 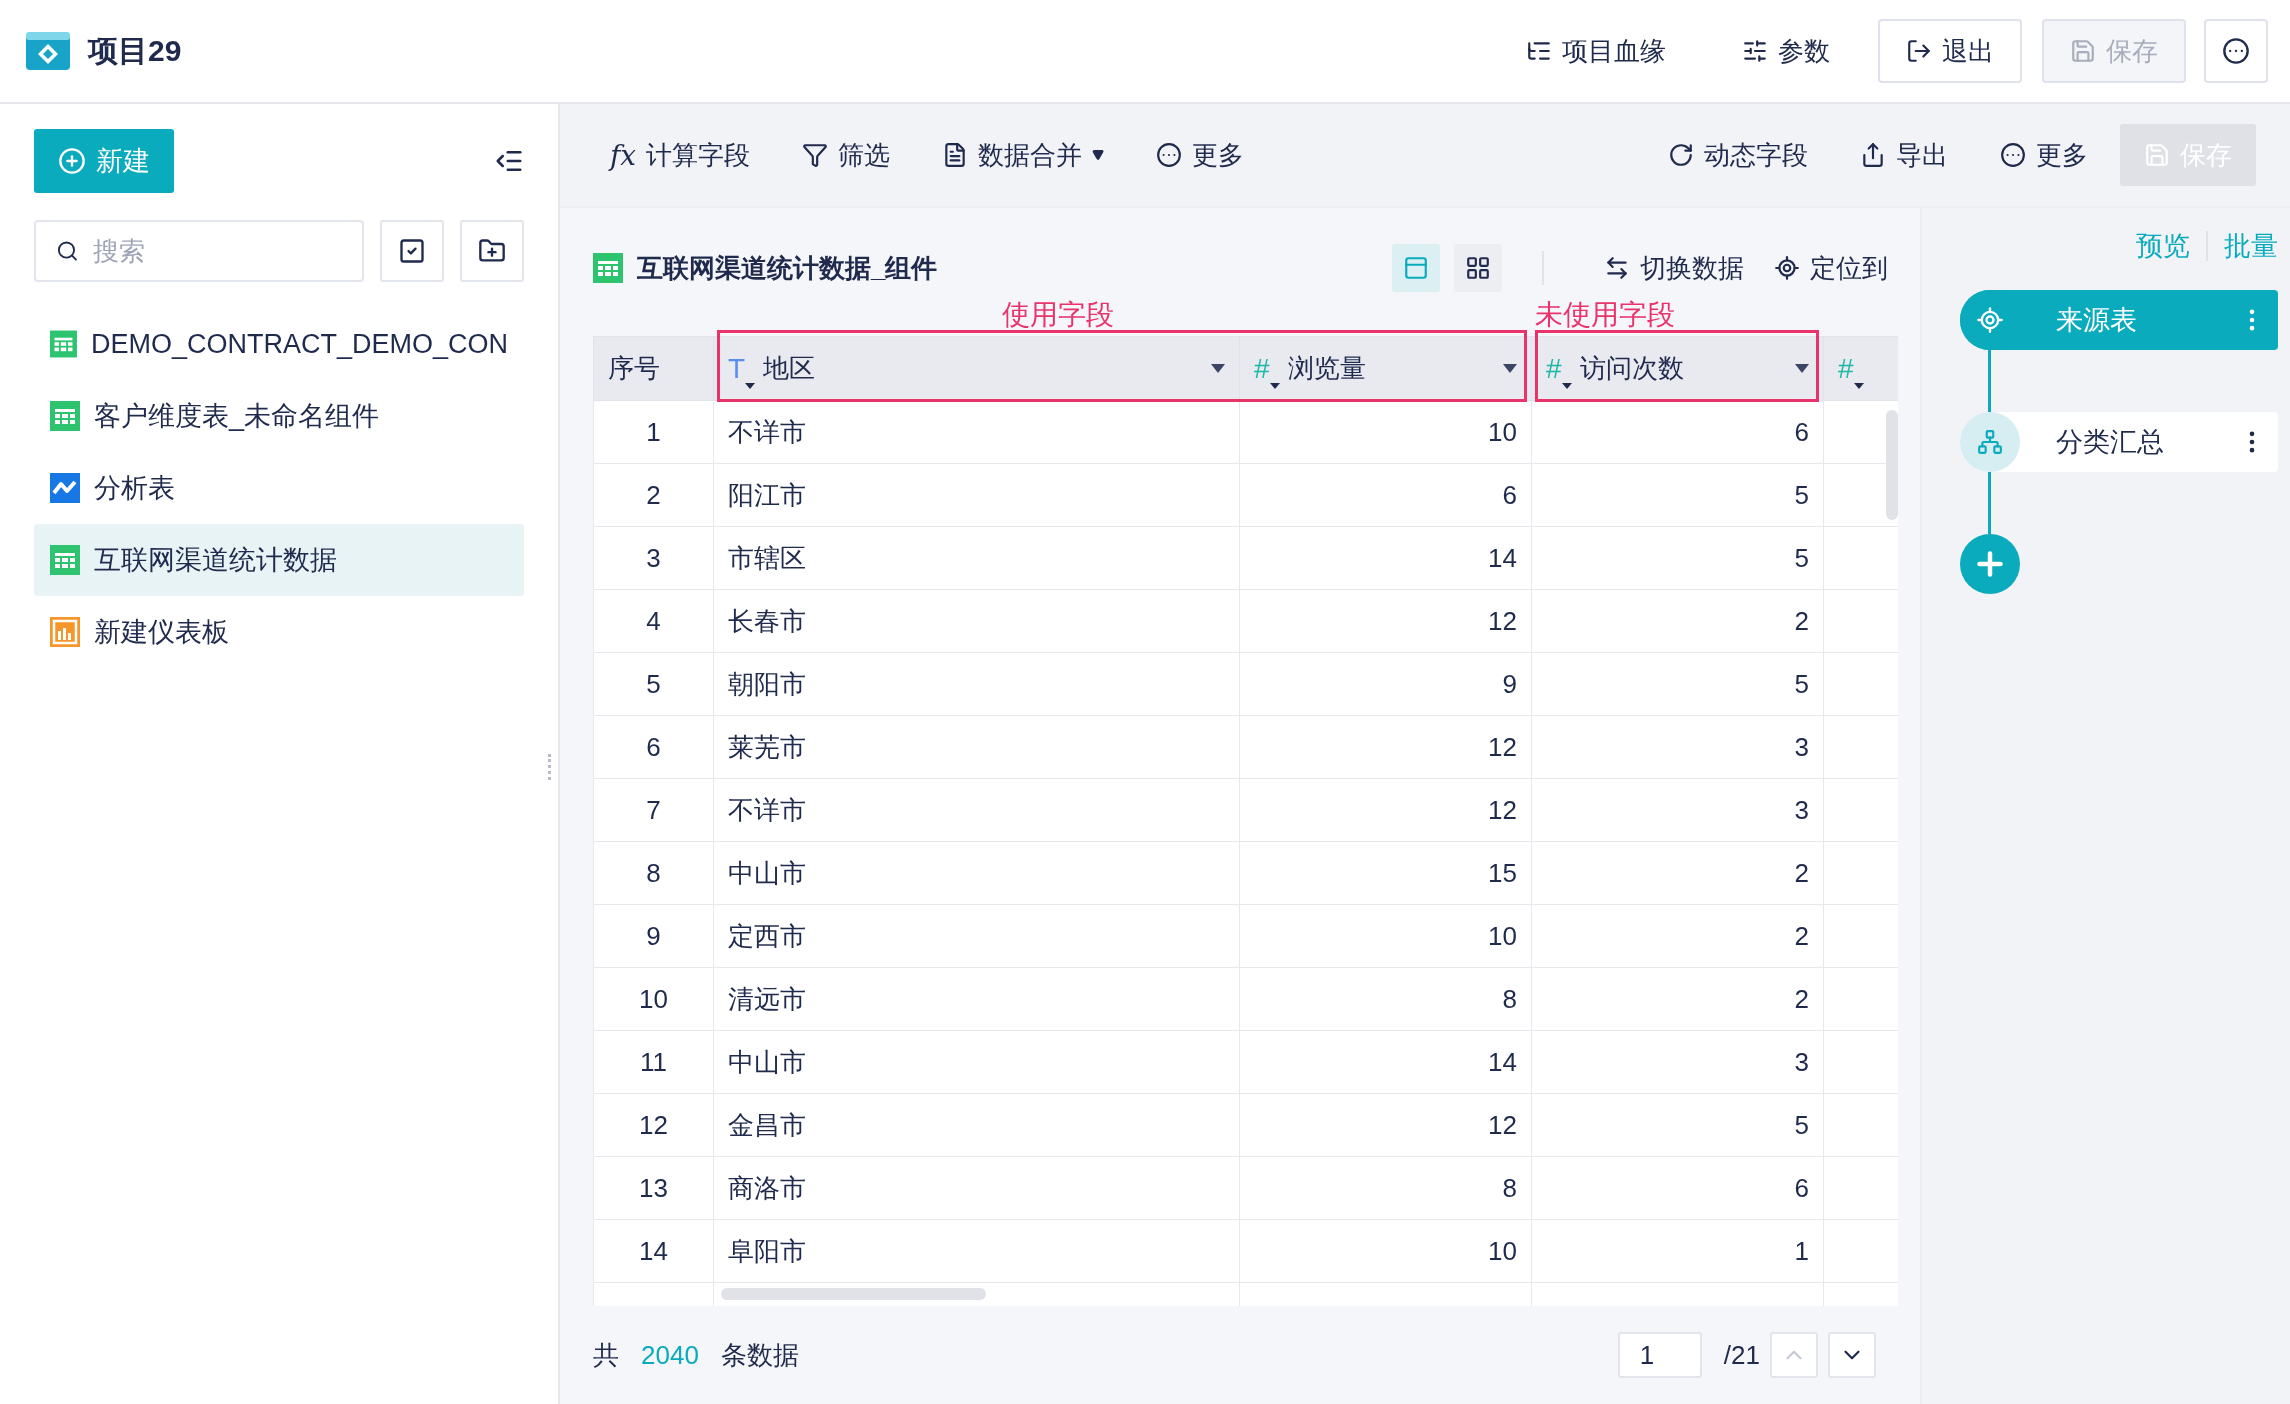 What do you see at coordinates (1385, 368) in the screenshot?
I see `column-header: # 浏览量` at bounding box center [1385, 368].